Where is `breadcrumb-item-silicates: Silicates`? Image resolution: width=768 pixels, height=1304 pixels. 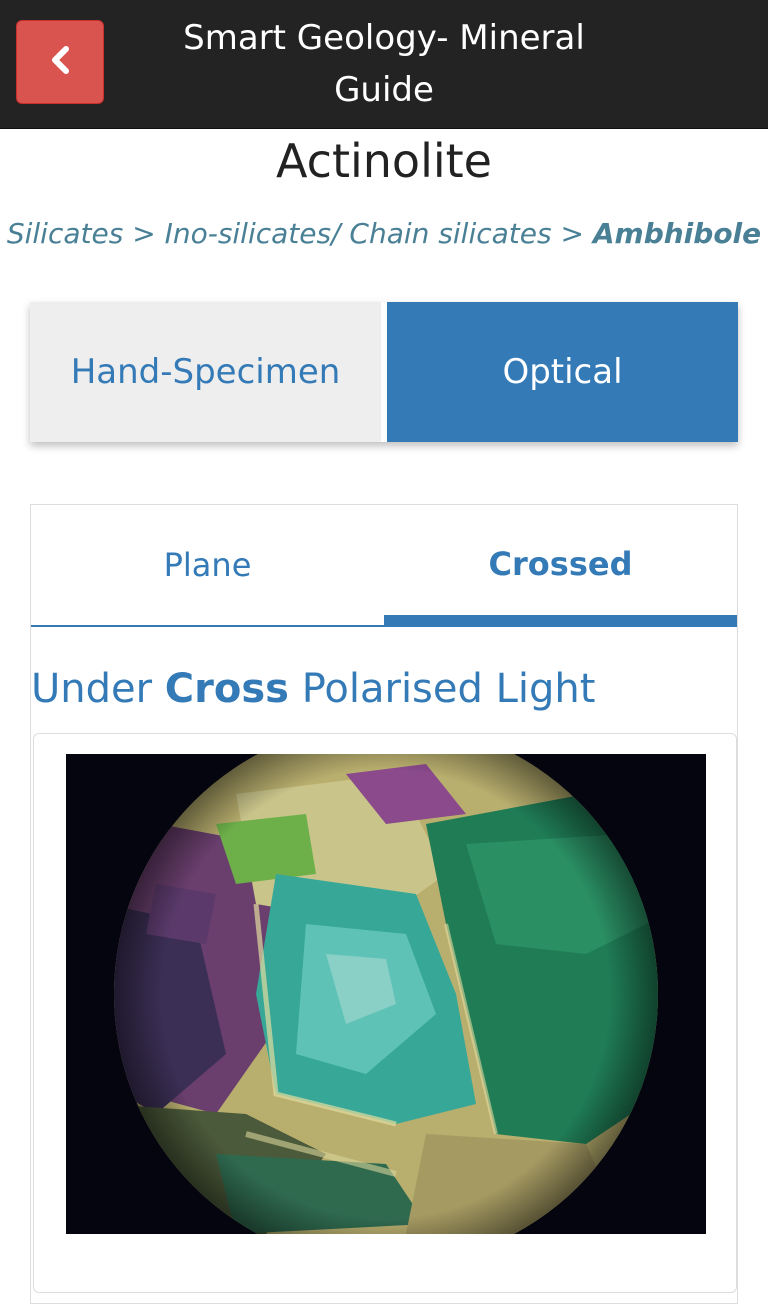 breadcrumb-item-silicates: Silicates is located at coordinates (65, 233).